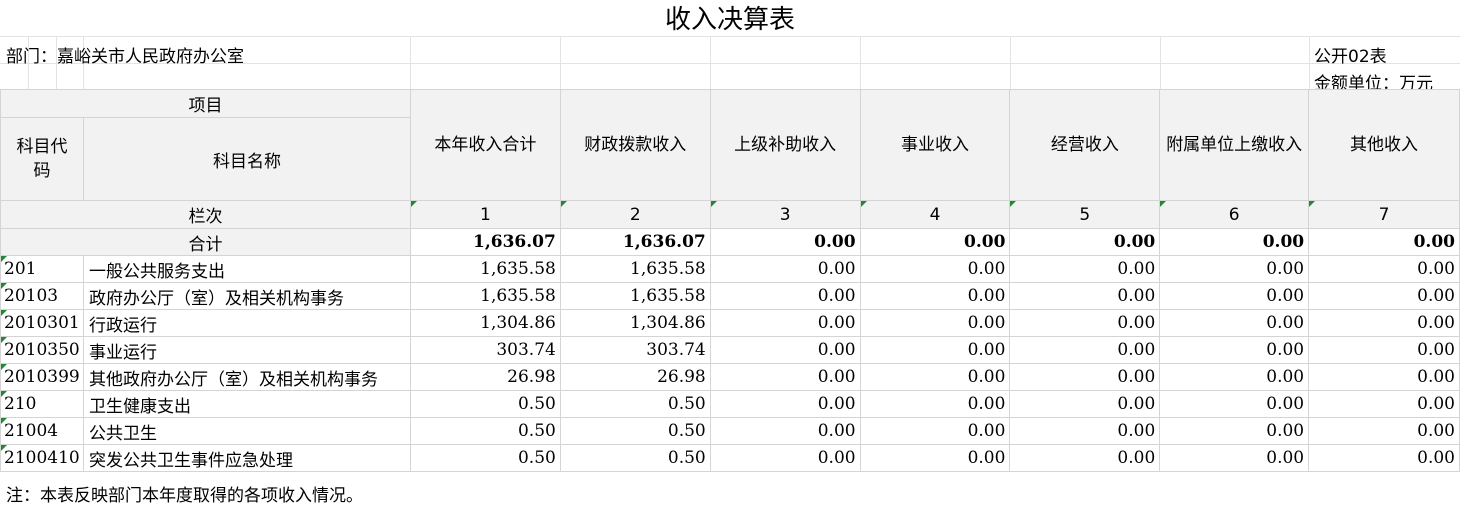 The height and width of the screenshot is (507, 1460). Describe the element at coordinates (42, 458) in the screenshot. I see `subject-code: 2100410` at that location.